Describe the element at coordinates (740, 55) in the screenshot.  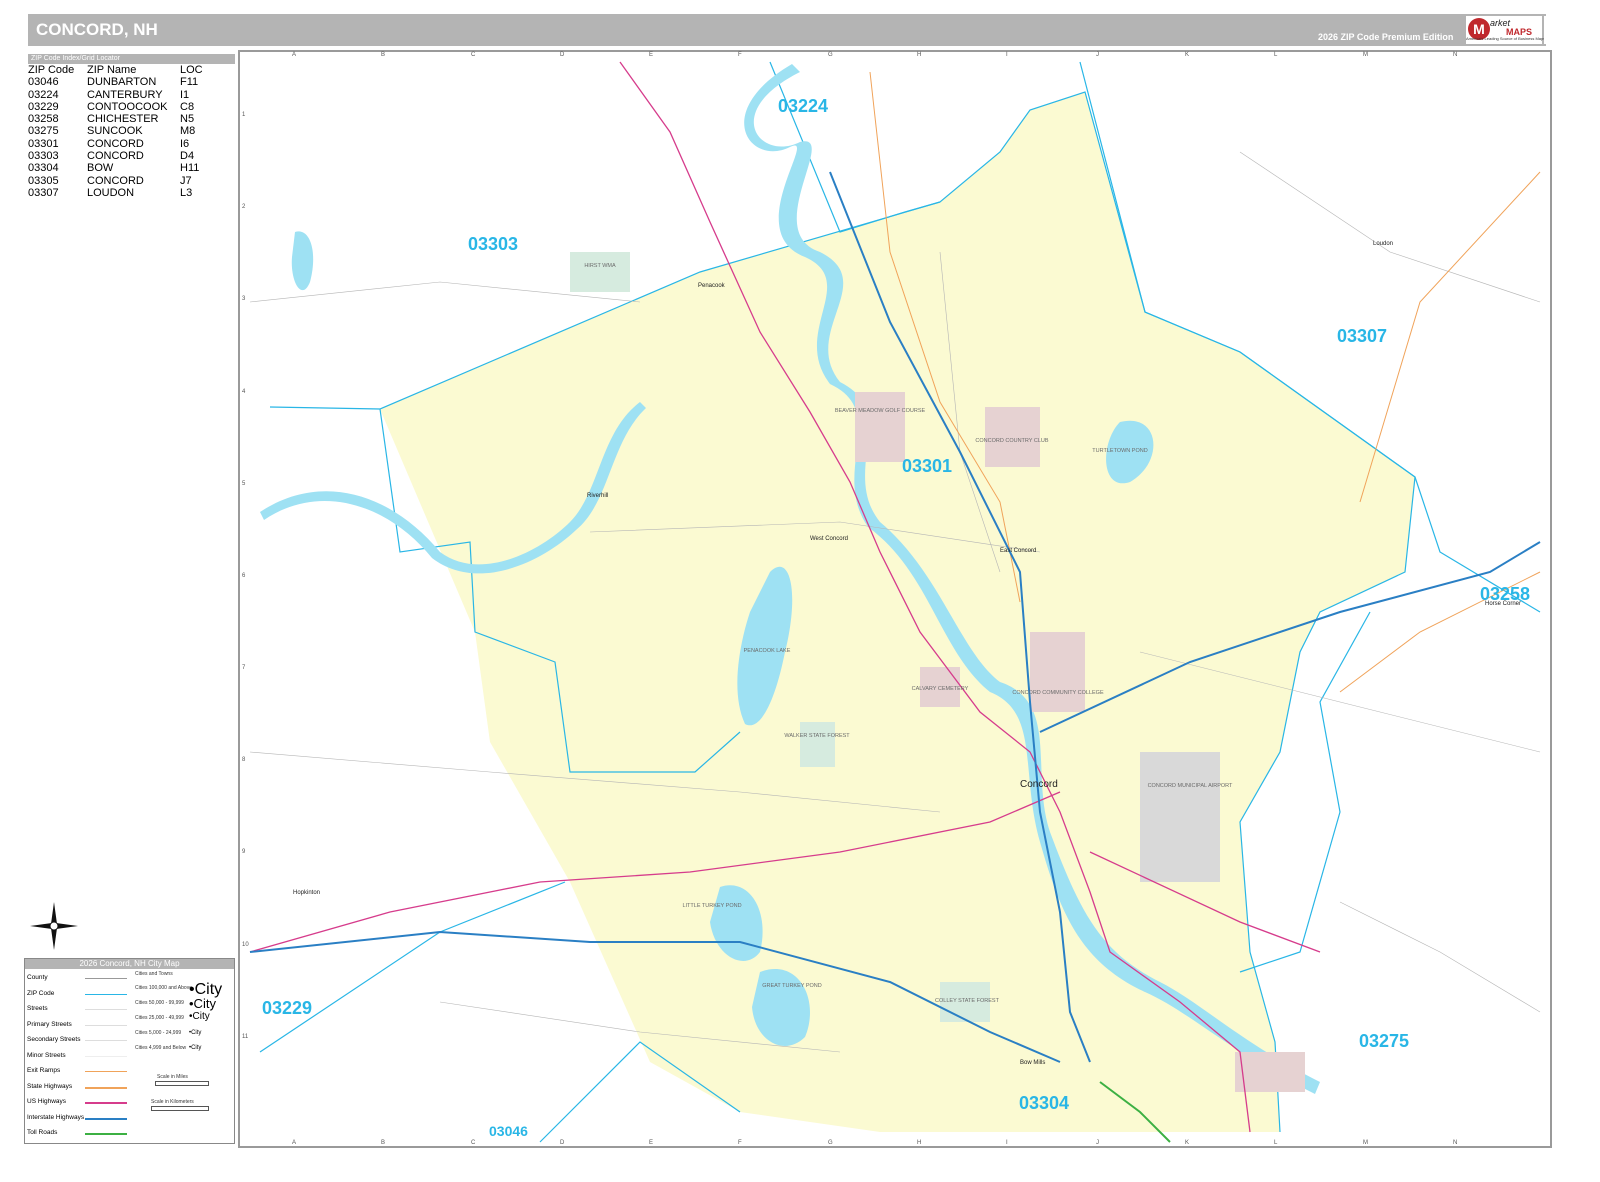
I see `grid-column-label: F` at that location.